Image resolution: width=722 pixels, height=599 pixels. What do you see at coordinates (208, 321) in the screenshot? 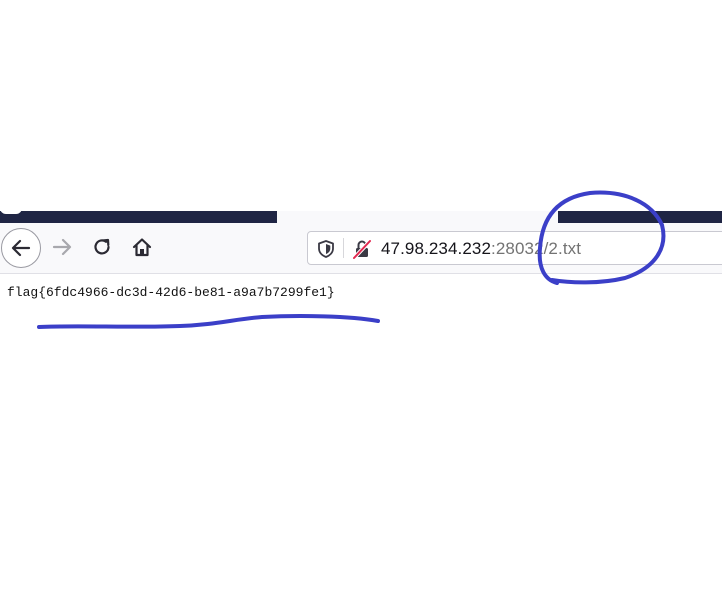
I see `underline-annotation` at bounding box center [208, 321].